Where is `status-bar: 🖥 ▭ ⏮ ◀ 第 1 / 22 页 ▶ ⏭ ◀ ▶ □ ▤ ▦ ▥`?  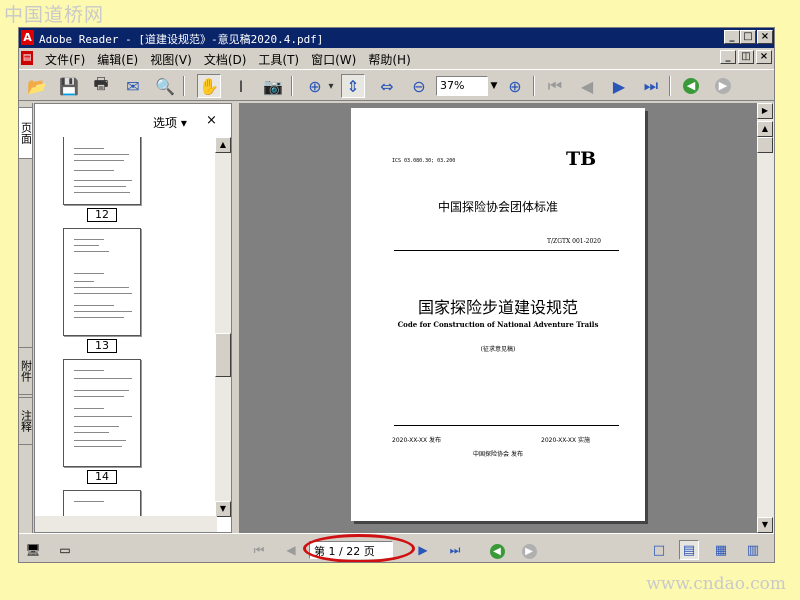 status-bar: 🖥 ▭ ⏮ ◀ 第 1 / 22 页 ▶ ⏭ ◀ ▶ □ ▤ ▦ ▥ is located at coordinates (396, 547).